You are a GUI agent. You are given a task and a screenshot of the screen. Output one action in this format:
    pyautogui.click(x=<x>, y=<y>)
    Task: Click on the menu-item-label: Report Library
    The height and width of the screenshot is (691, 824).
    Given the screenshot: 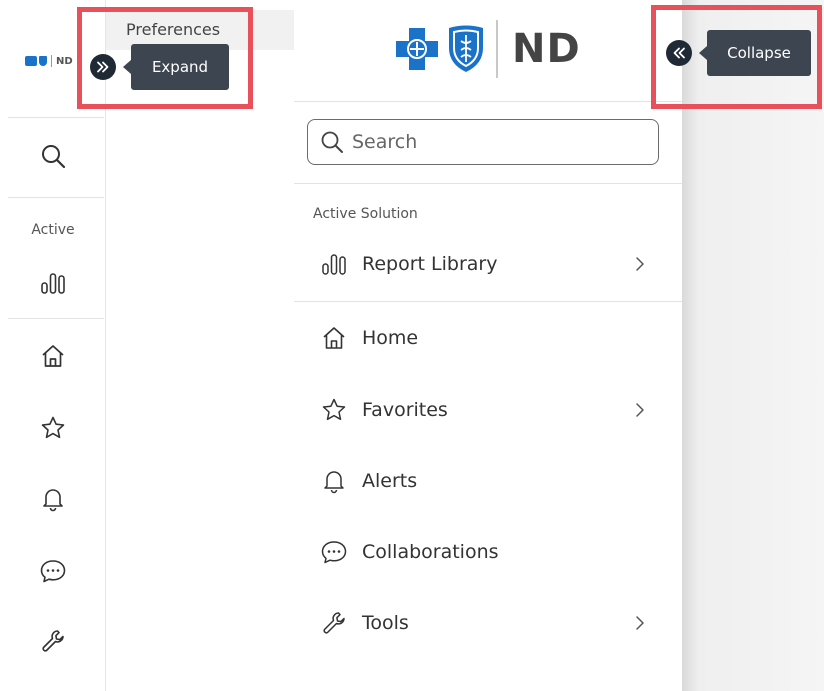 What is the action you would take?
    pyautogui.click(x=430, y=264)
    